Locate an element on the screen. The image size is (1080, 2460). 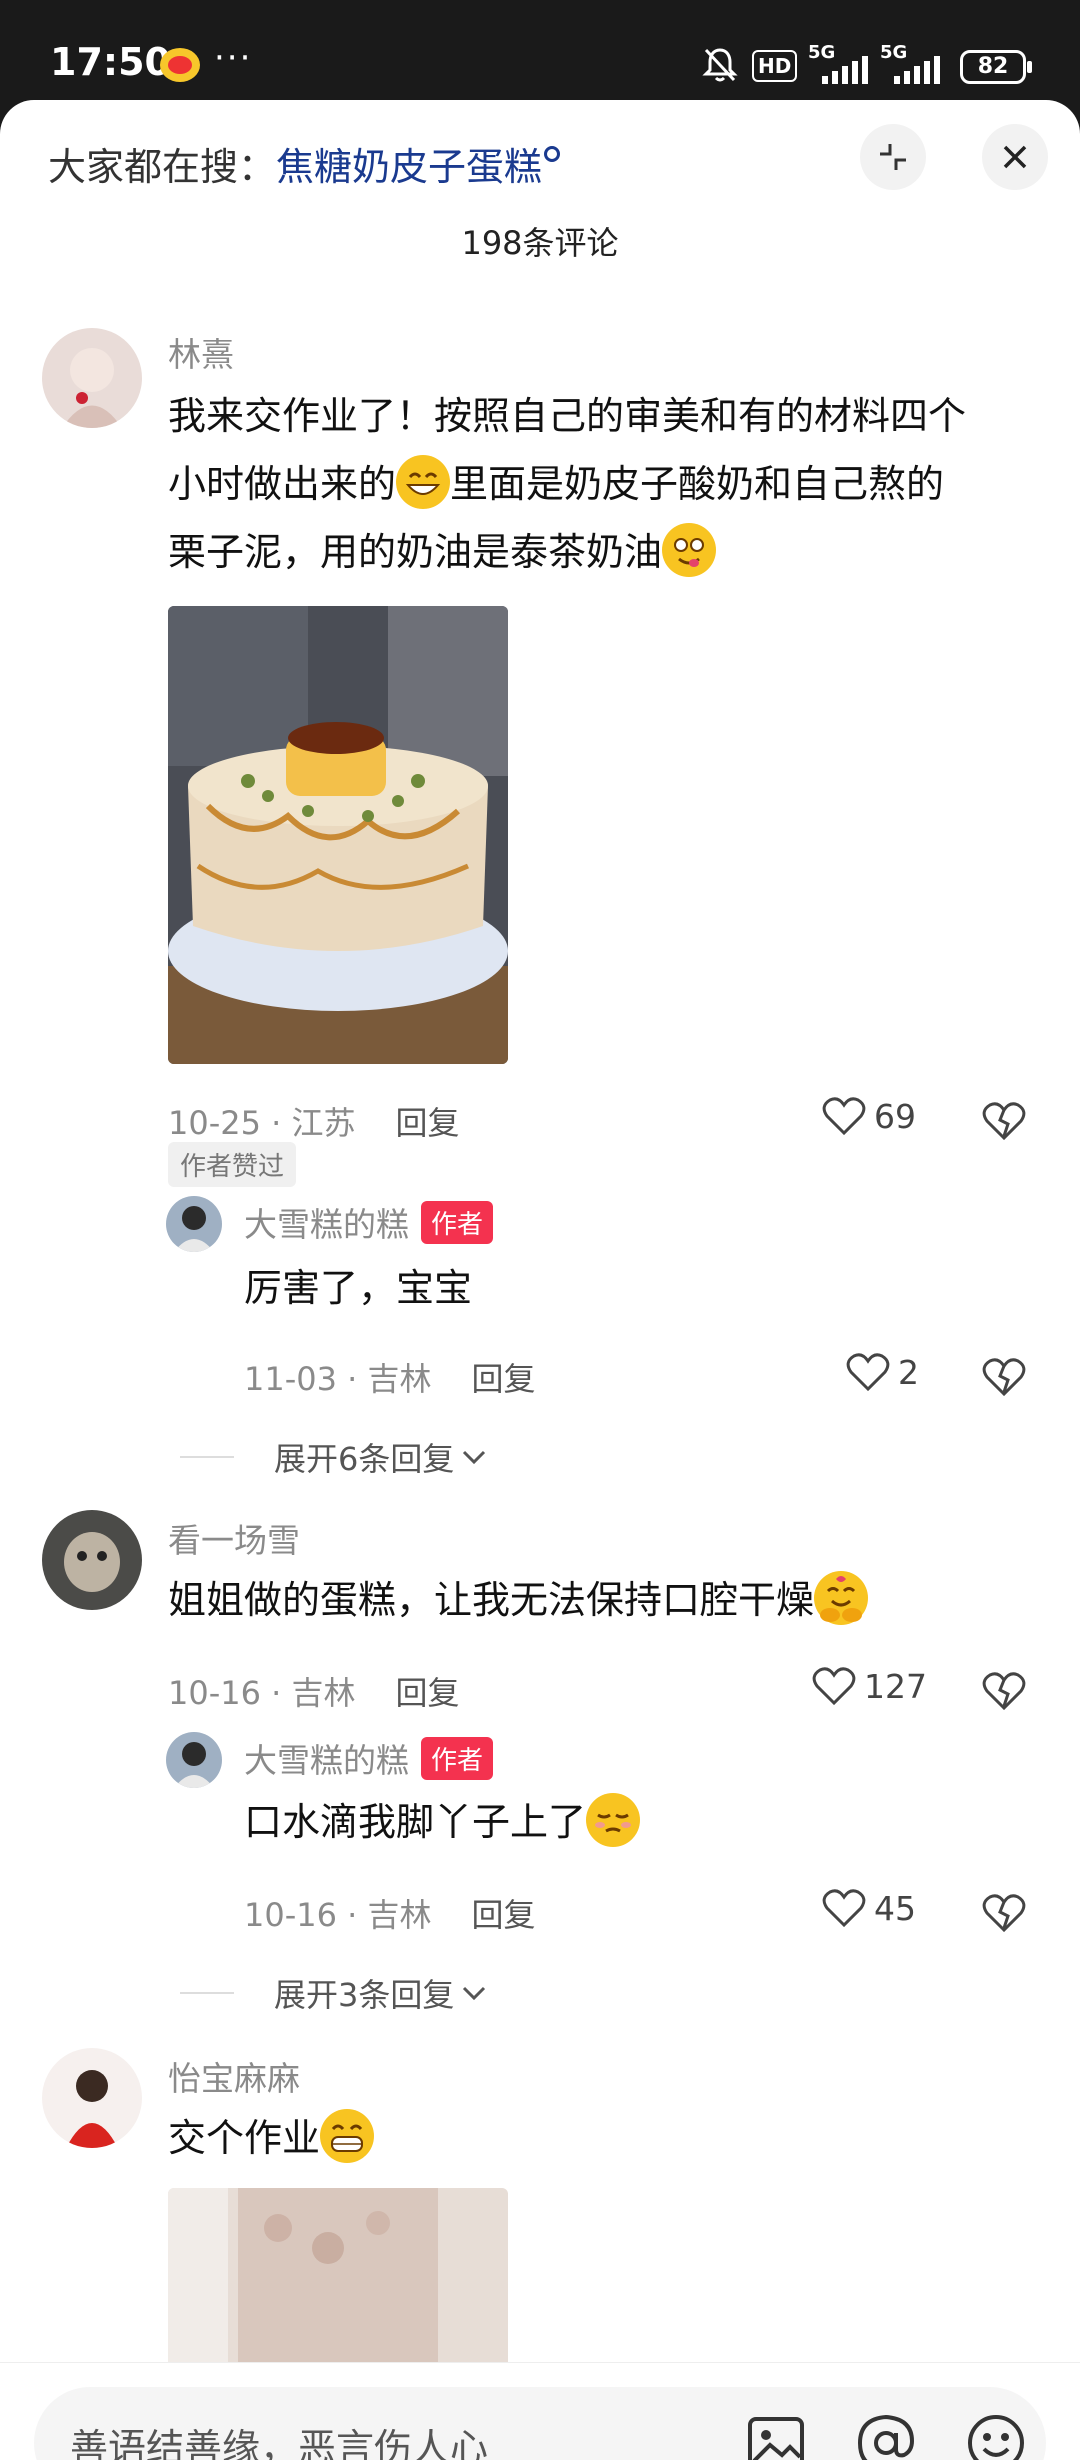
battery-icon: 82 is located at coordinates (996, 67).